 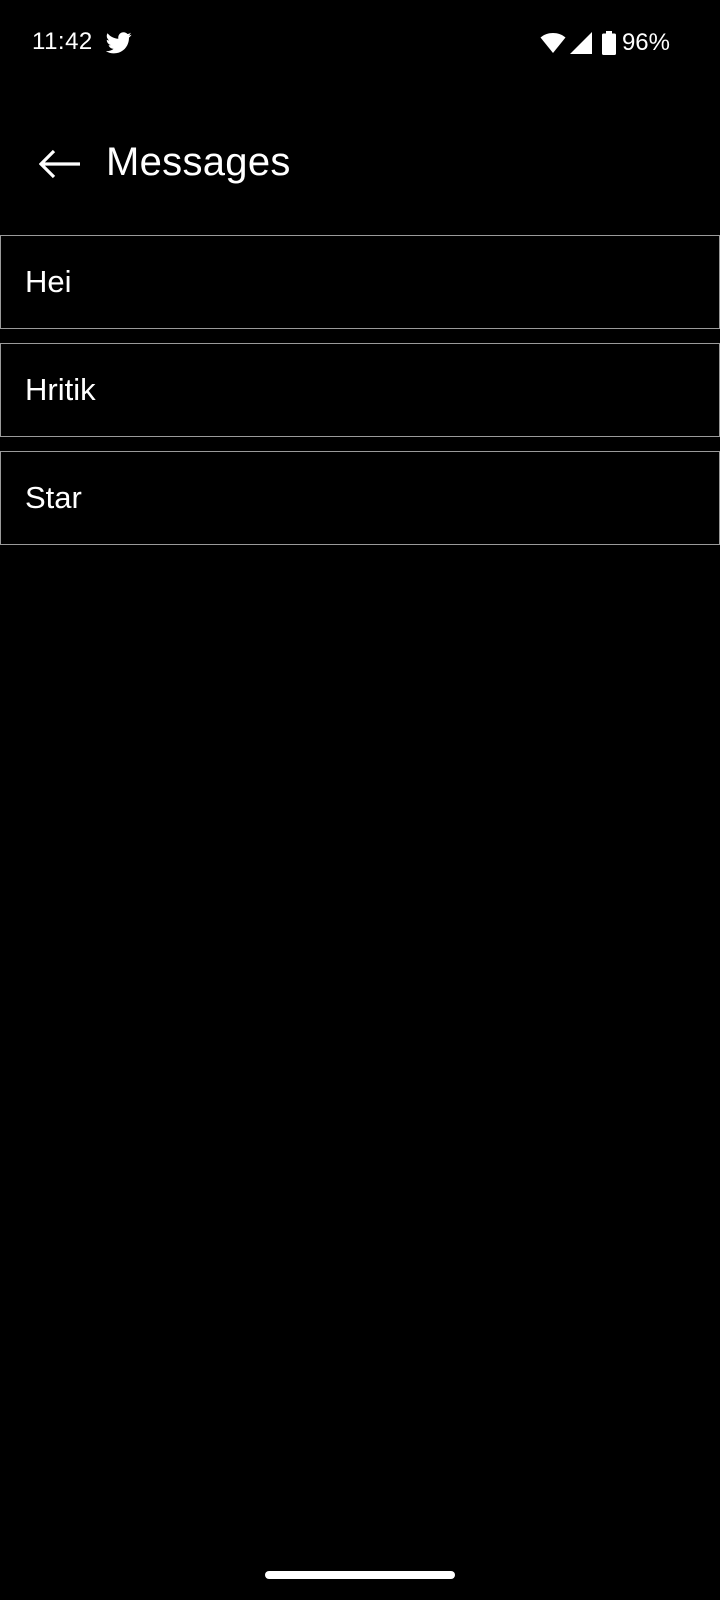 I want to click on arrow-back-icon, so click(x=59, y=164).